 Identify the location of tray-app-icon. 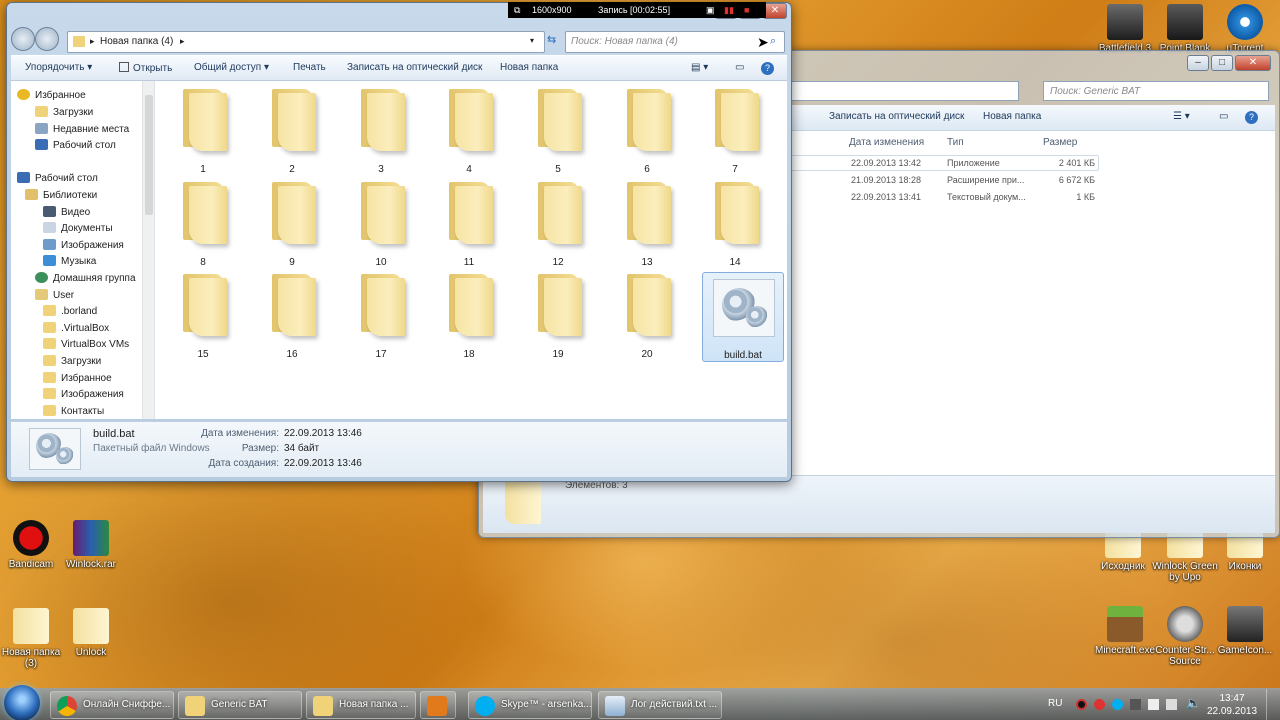
(1135, 704).